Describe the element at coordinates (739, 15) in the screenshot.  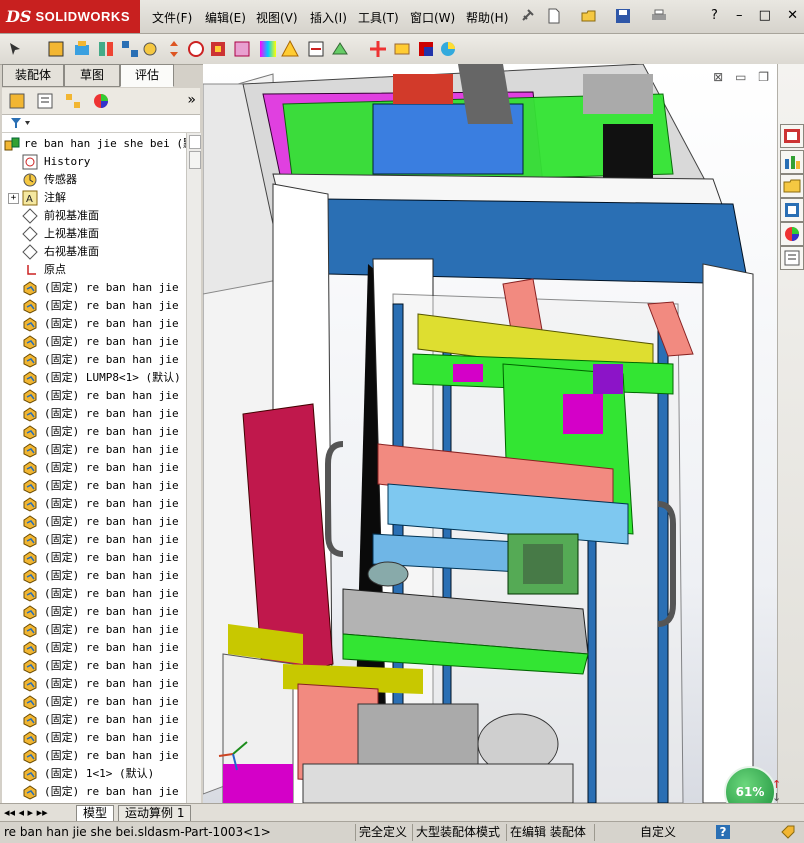
I see `minimize-button: –` at that location.